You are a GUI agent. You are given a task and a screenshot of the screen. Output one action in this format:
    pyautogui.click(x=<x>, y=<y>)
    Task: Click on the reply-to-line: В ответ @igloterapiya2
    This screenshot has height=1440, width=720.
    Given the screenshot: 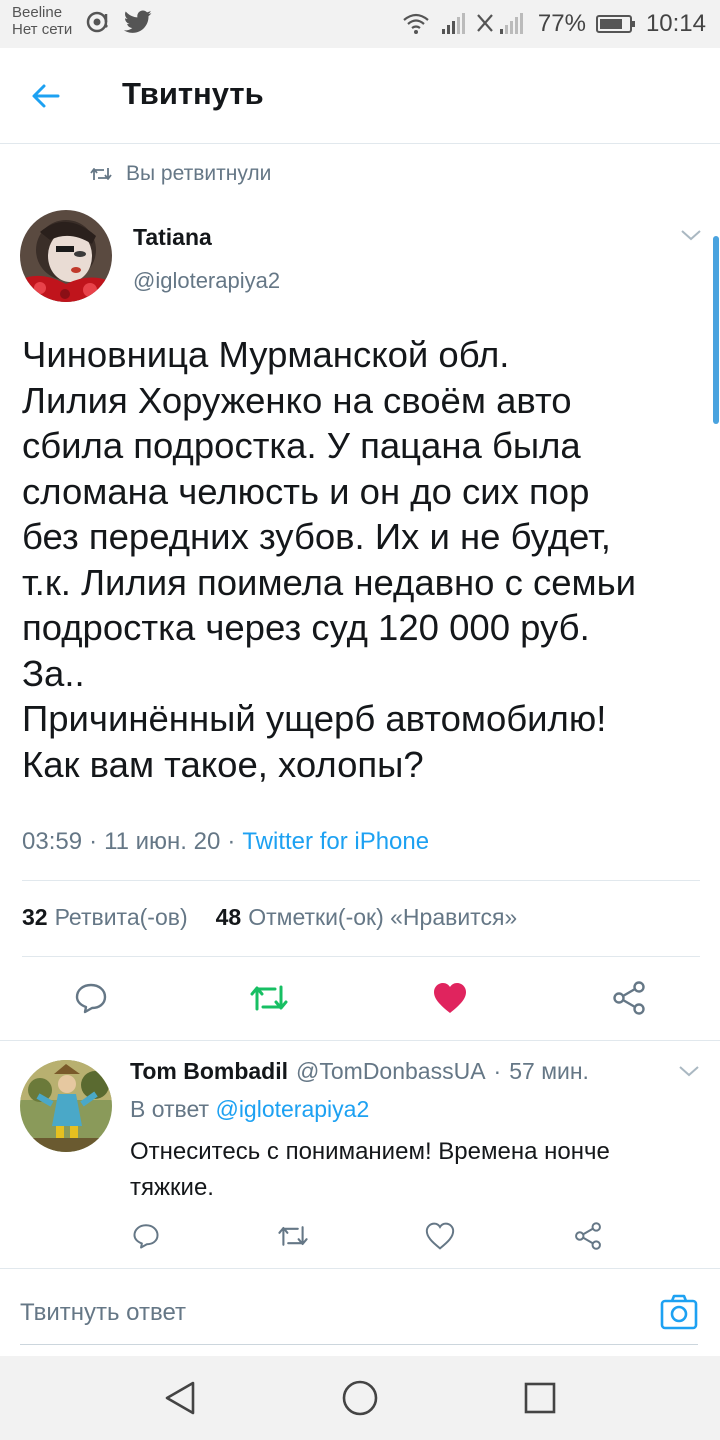 What is the action you would take?
    pyautogui.click(x=249, y=1109)
    